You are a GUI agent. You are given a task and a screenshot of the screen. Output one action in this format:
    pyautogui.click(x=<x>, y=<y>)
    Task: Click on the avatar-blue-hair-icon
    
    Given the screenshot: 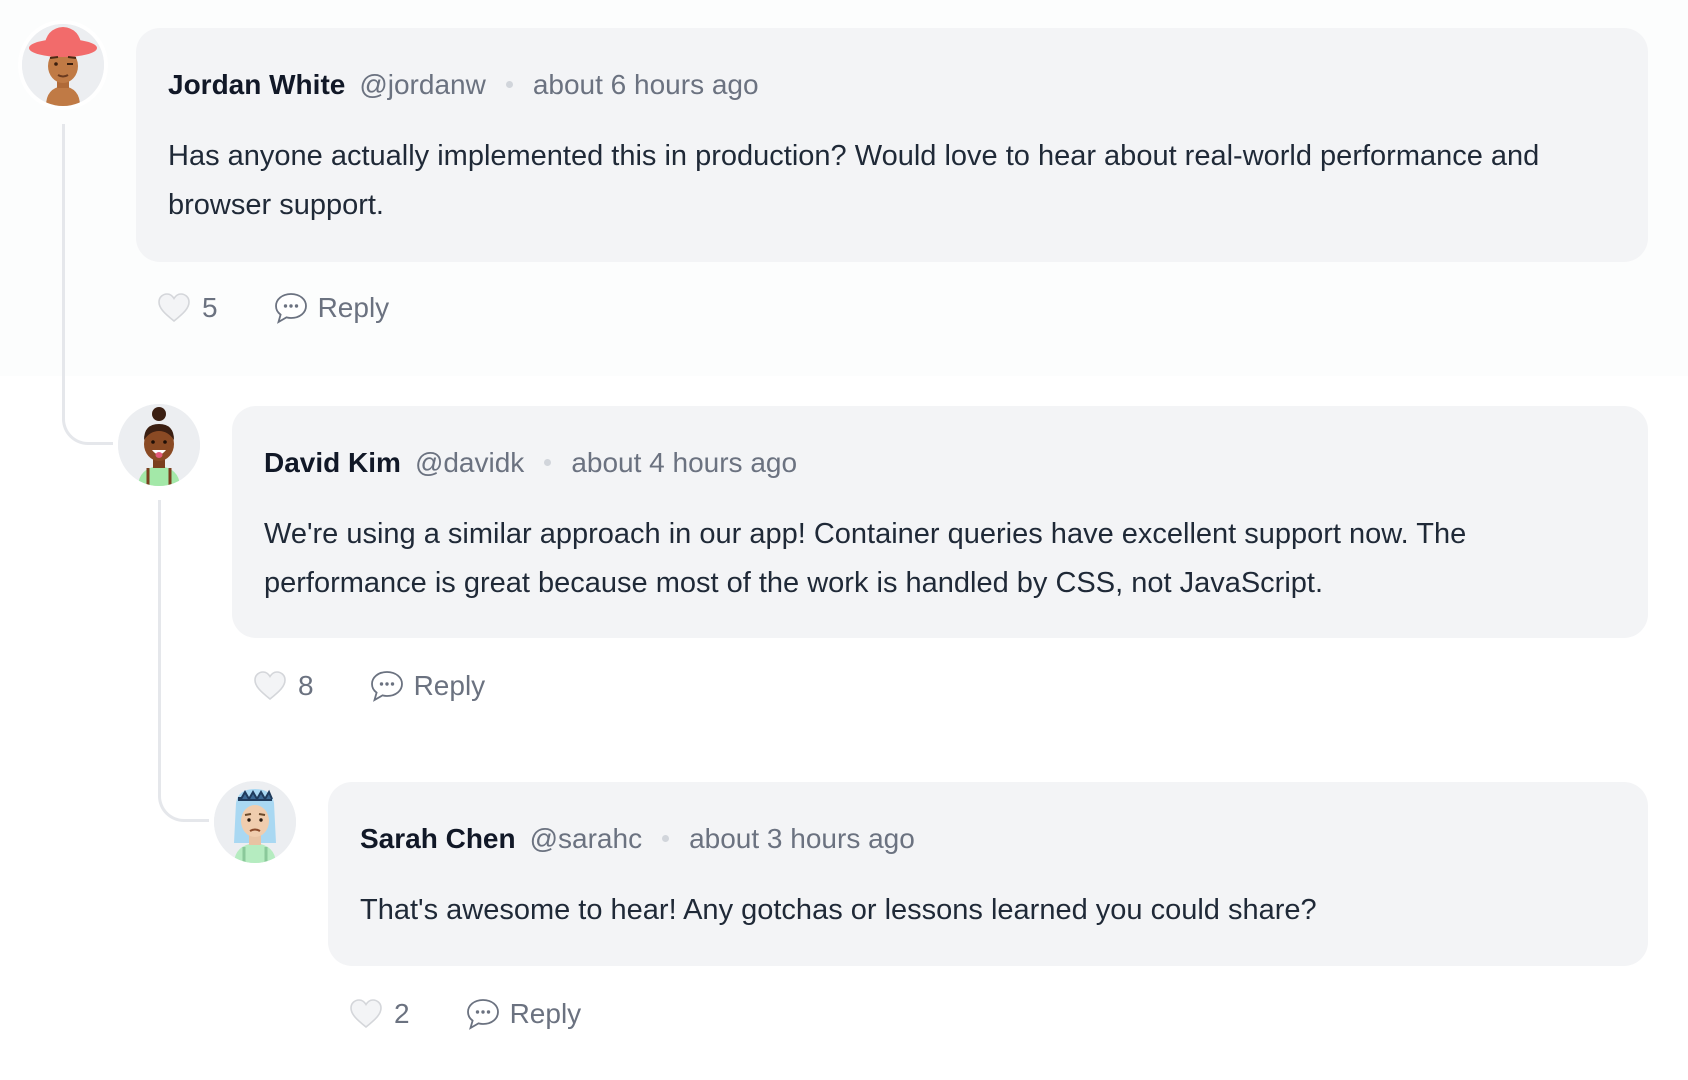 What is the action you would take?
    pyautogui.click(x=255, y=822)
    